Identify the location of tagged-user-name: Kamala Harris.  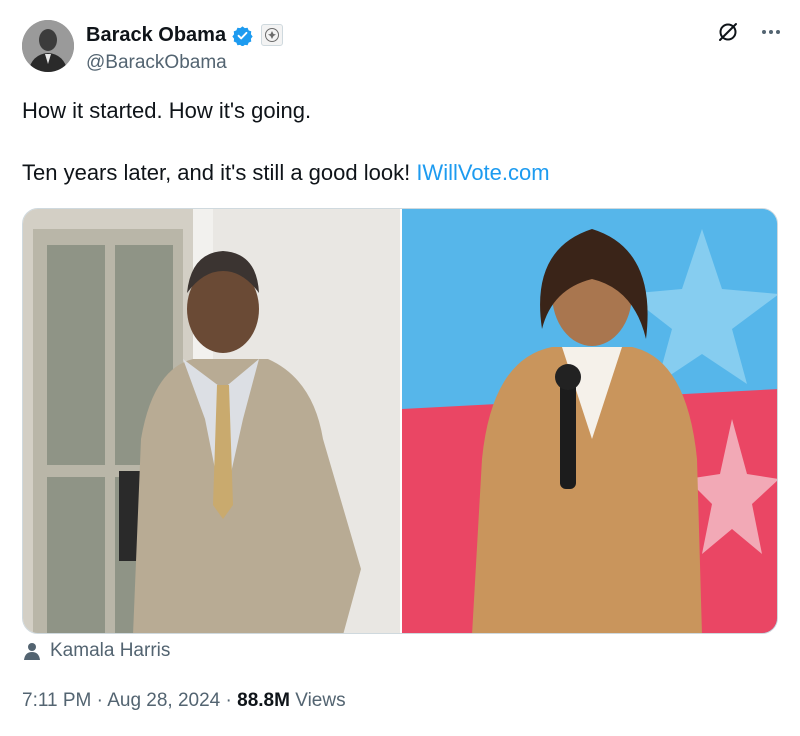
(110, 651).